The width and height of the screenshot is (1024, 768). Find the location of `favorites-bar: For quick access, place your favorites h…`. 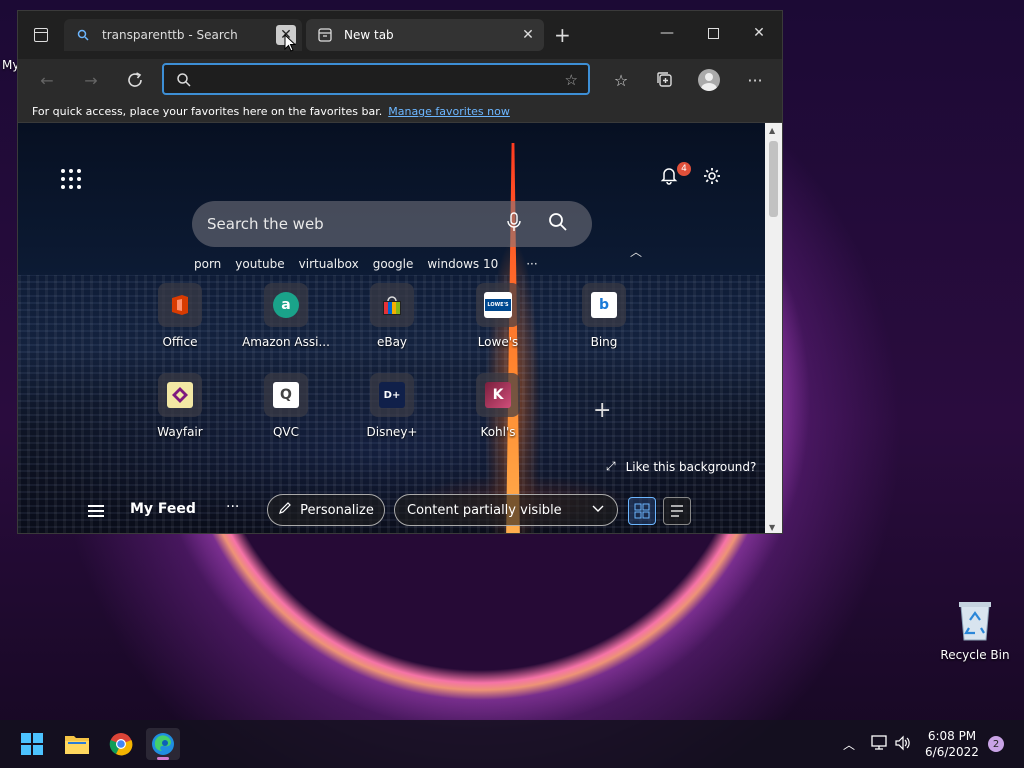

favorites-bar: For quick access, place your favorites h… is located at coordinates (400, 112).